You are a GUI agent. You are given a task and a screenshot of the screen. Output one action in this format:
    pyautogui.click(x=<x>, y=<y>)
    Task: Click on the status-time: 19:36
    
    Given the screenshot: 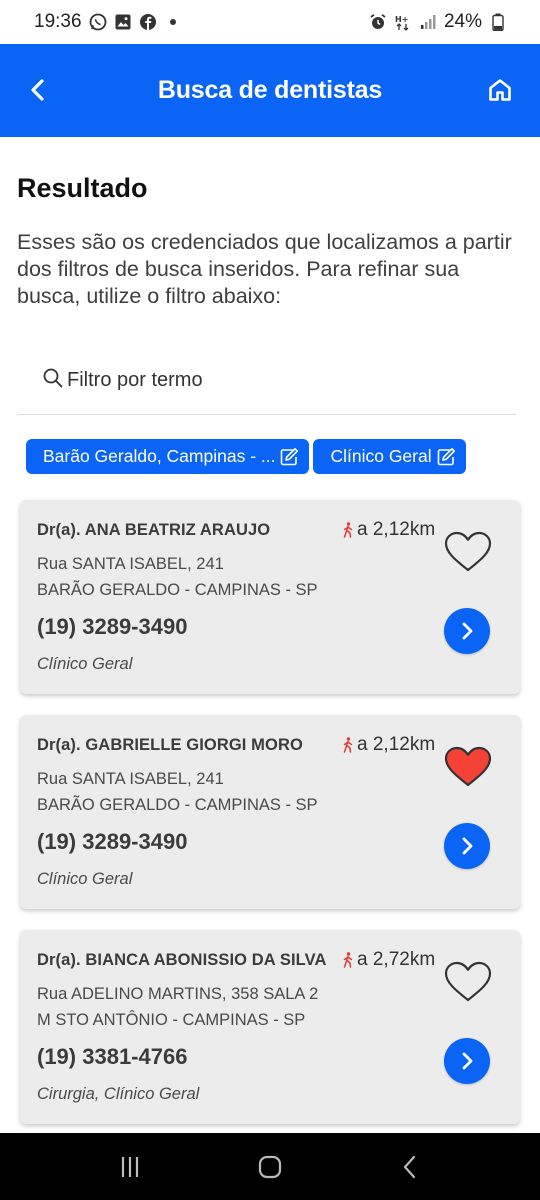 What is the action you would take?
    pyautogui.click(x=58, y=21)
    